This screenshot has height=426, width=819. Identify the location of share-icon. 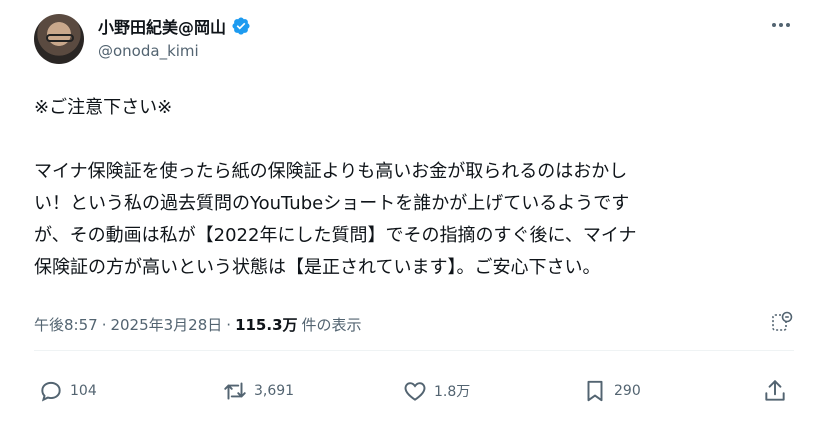
(775, 390).